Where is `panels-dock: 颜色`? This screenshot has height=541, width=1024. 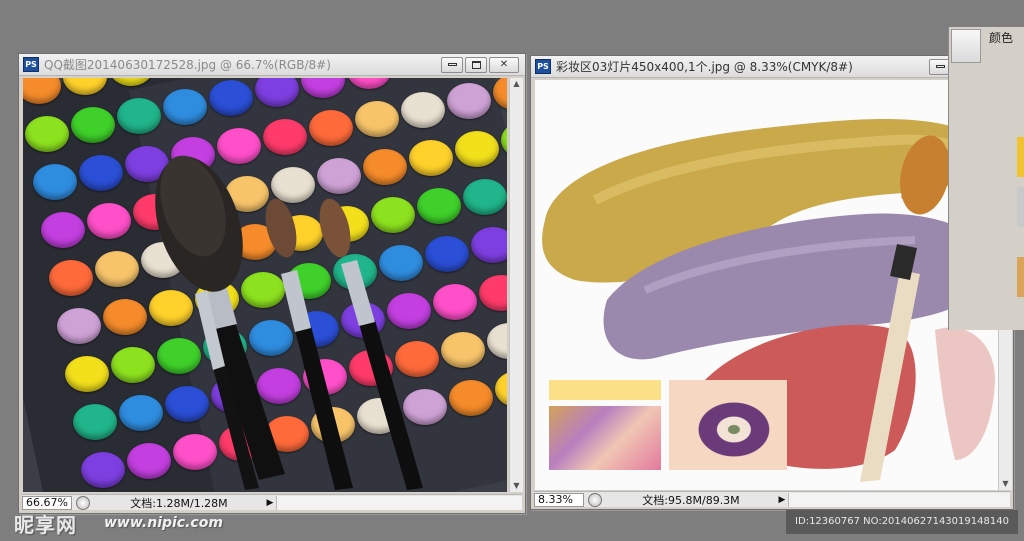 panels-dock: 颜色 is located at coordinates (986, 178).